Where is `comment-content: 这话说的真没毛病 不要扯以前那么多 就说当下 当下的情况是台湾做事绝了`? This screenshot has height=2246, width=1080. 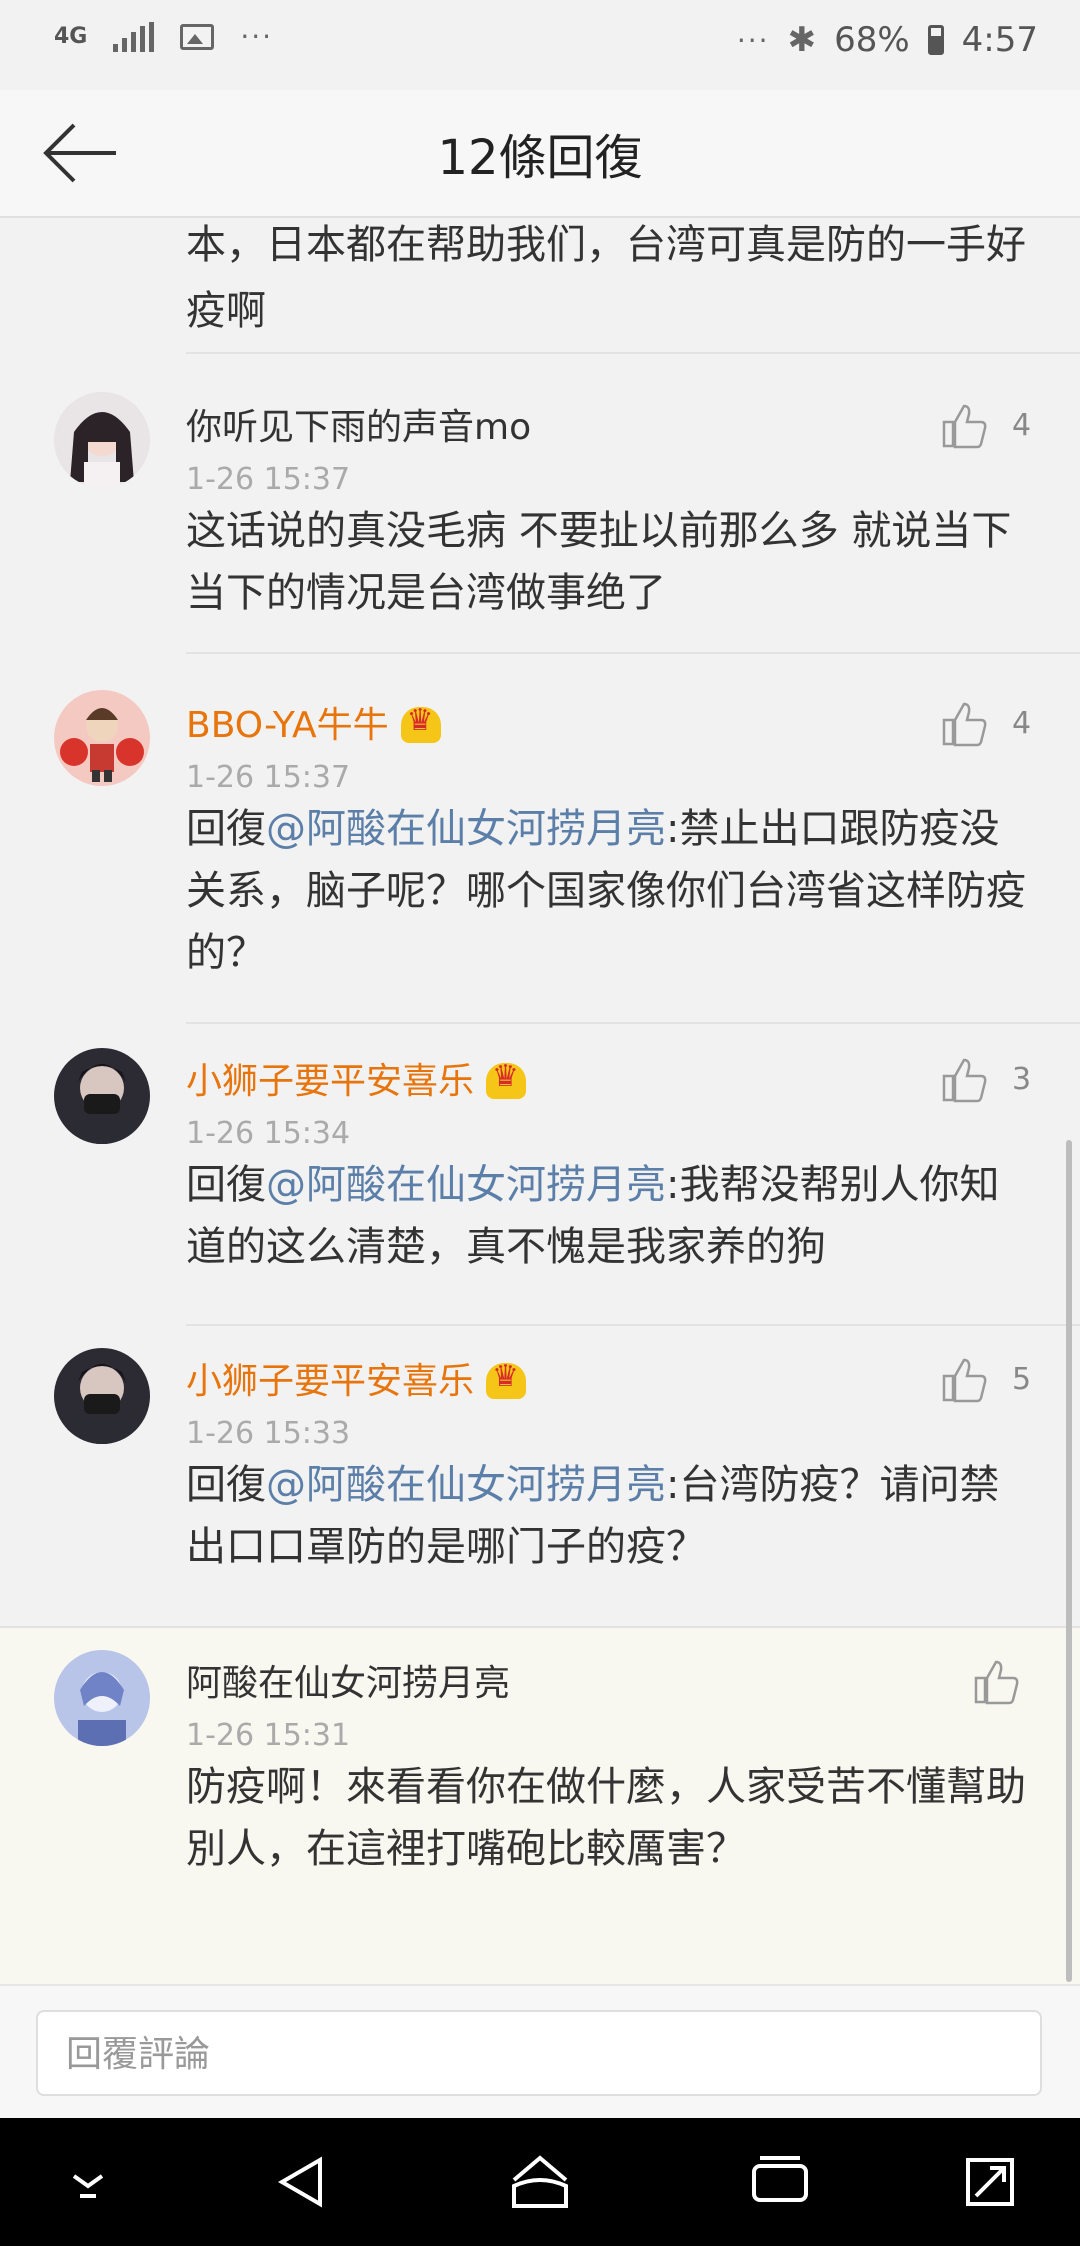 comment-content: 这话说的真没毛病 不要扯以前那么多 就说当下 当下的情况是台湾做事绝了 is located at coordinates (599, 562).